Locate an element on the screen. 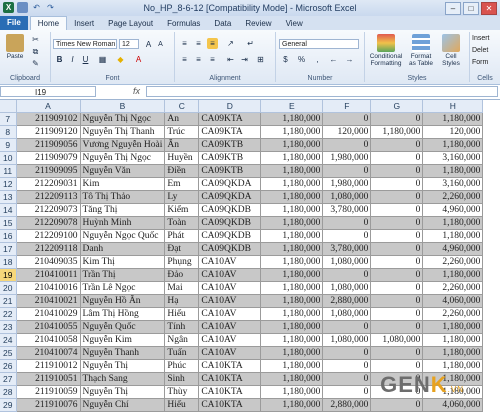  cell-c: Ân is located at coordinates (182, 145).